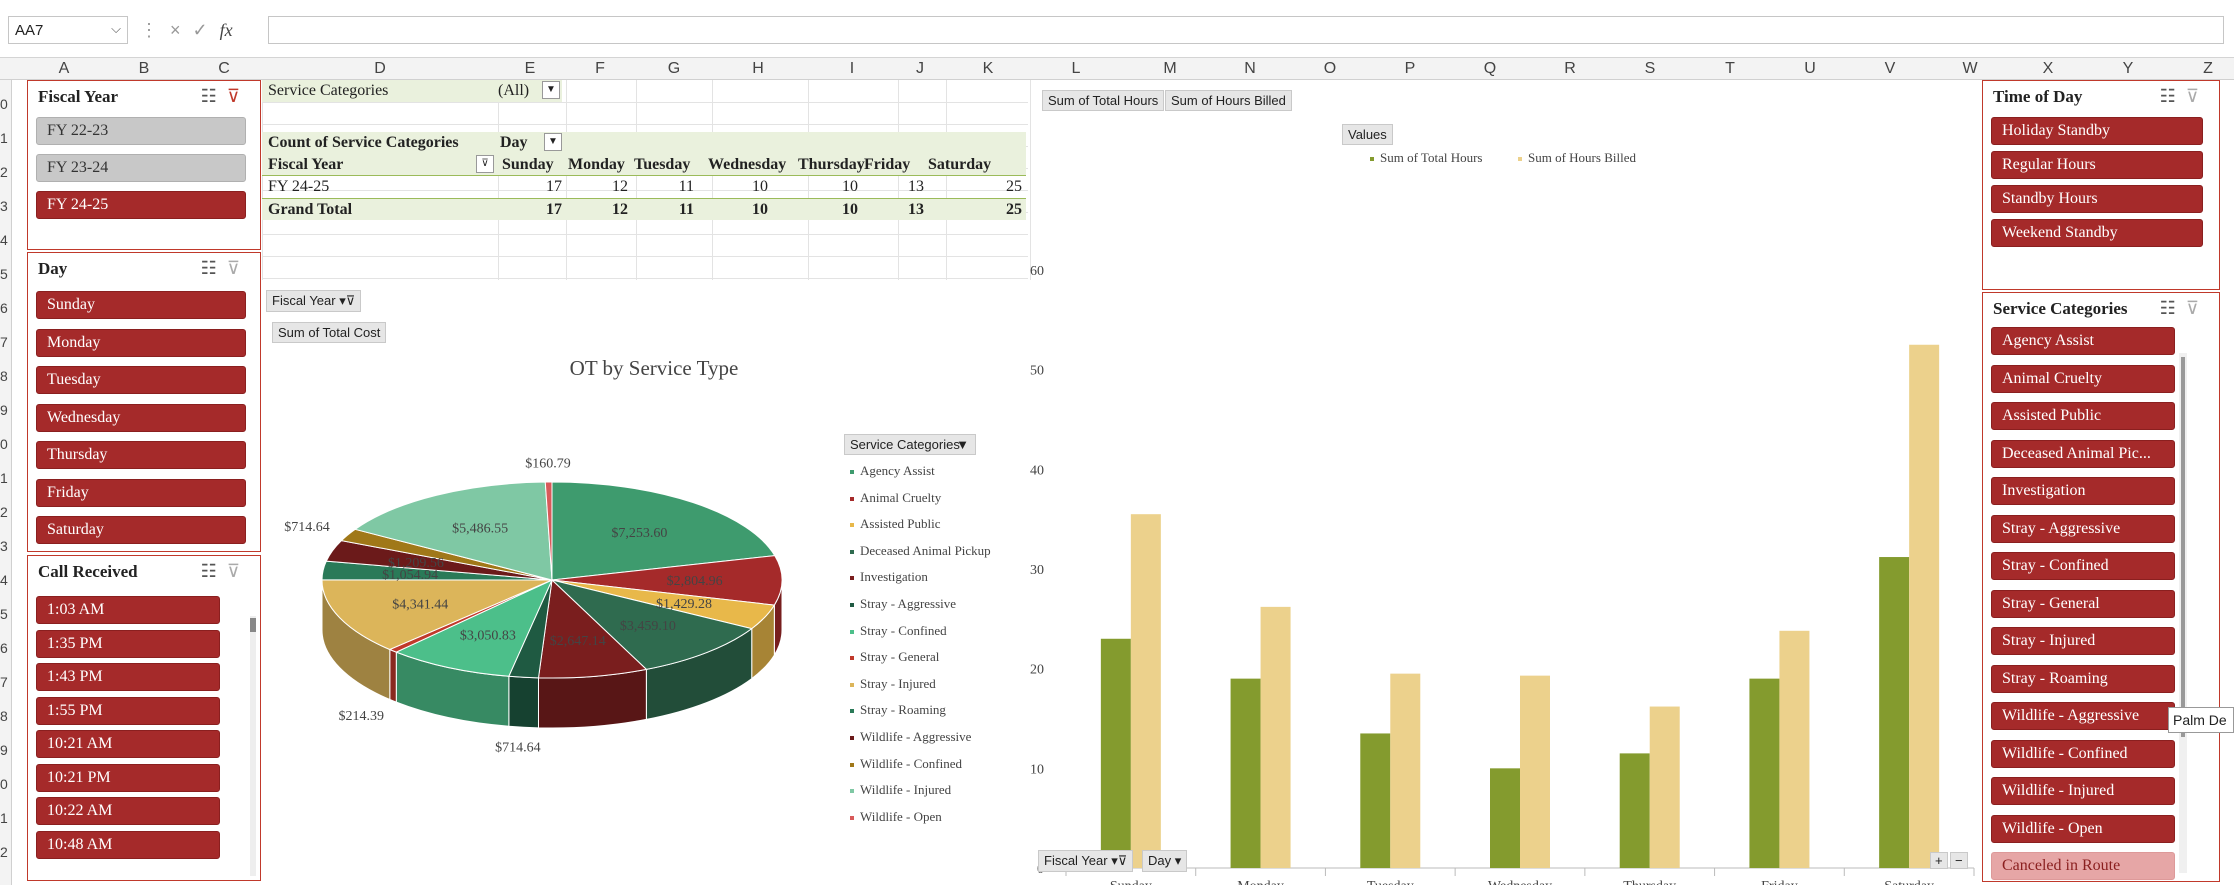  Describe the element at coordinates (2097, 199) in the screenshot. I see `slicer-item: Standby Hours` at that location.